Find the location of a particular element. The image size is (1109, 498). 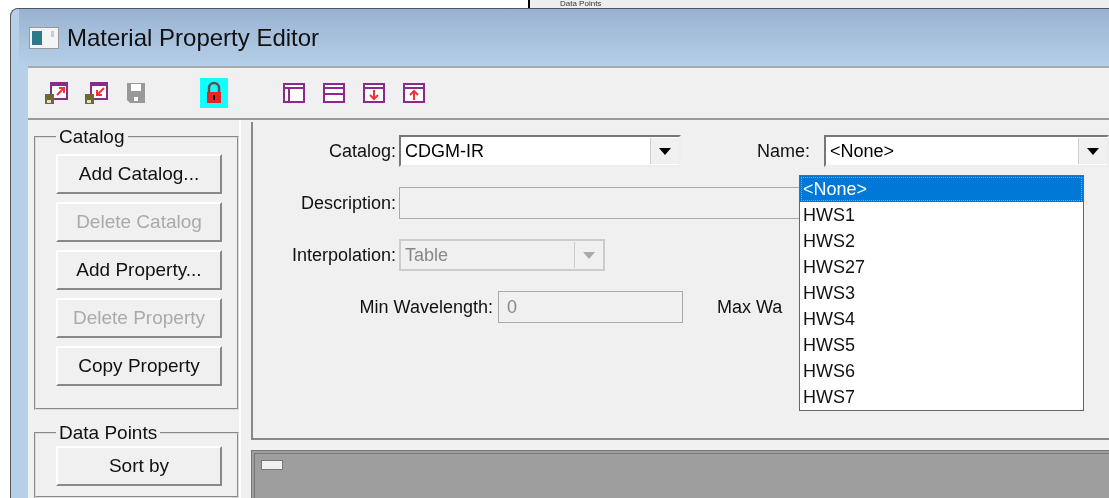

field-label: Description: is located at coordinates (348, 203).